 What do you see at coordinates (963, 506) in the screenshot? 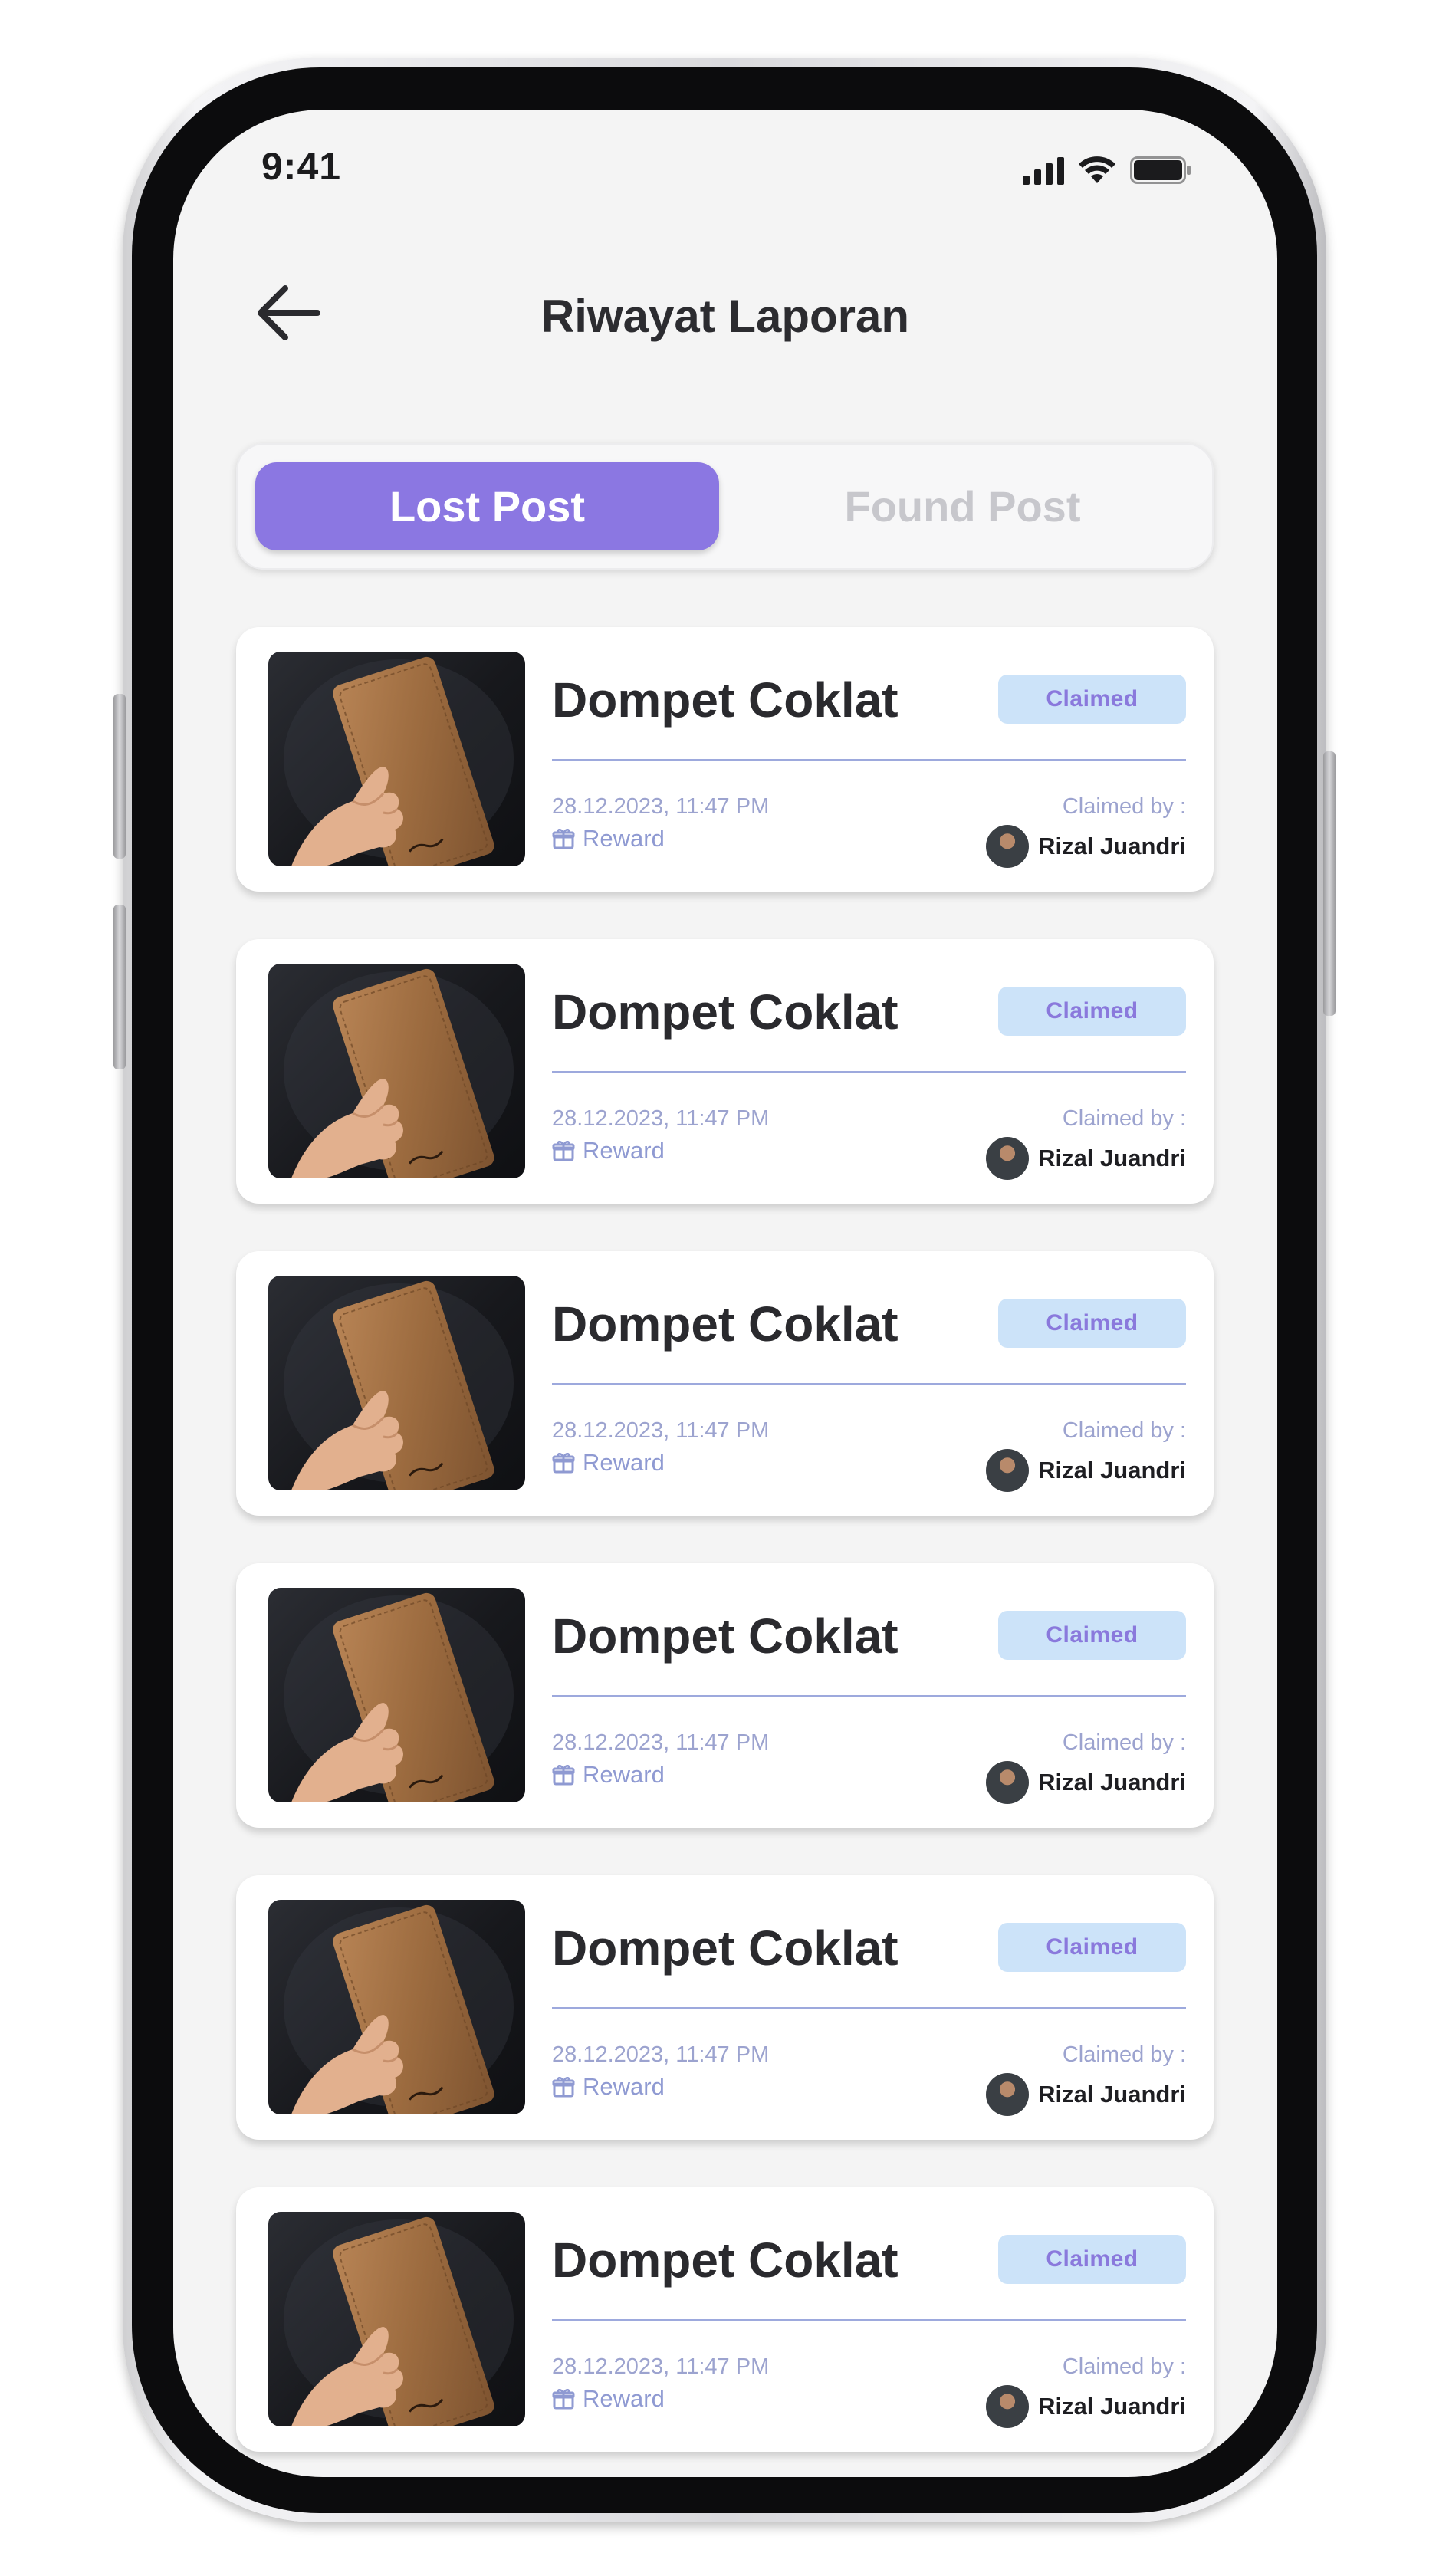
I see `tab-found-post: Found Post` at bounding box center [963, 506].